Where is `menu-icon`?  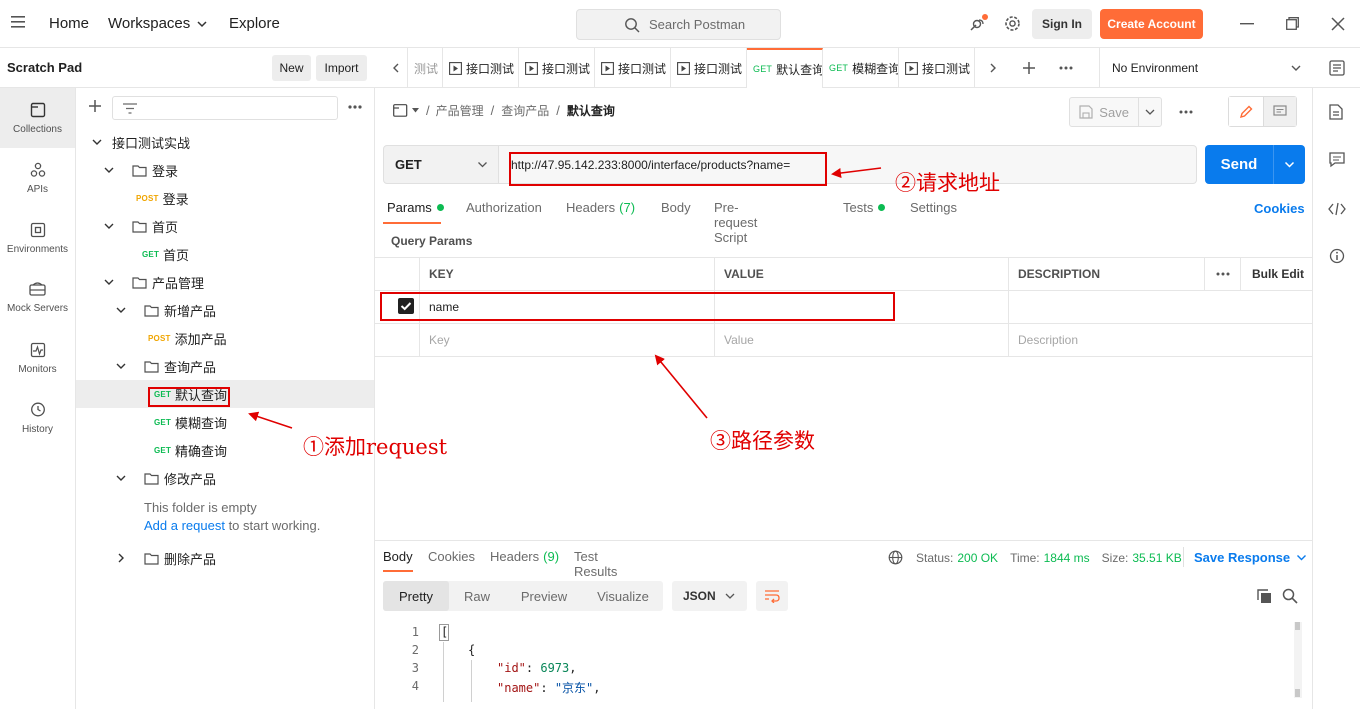 menu-icon is located at coordinates (18, 22).